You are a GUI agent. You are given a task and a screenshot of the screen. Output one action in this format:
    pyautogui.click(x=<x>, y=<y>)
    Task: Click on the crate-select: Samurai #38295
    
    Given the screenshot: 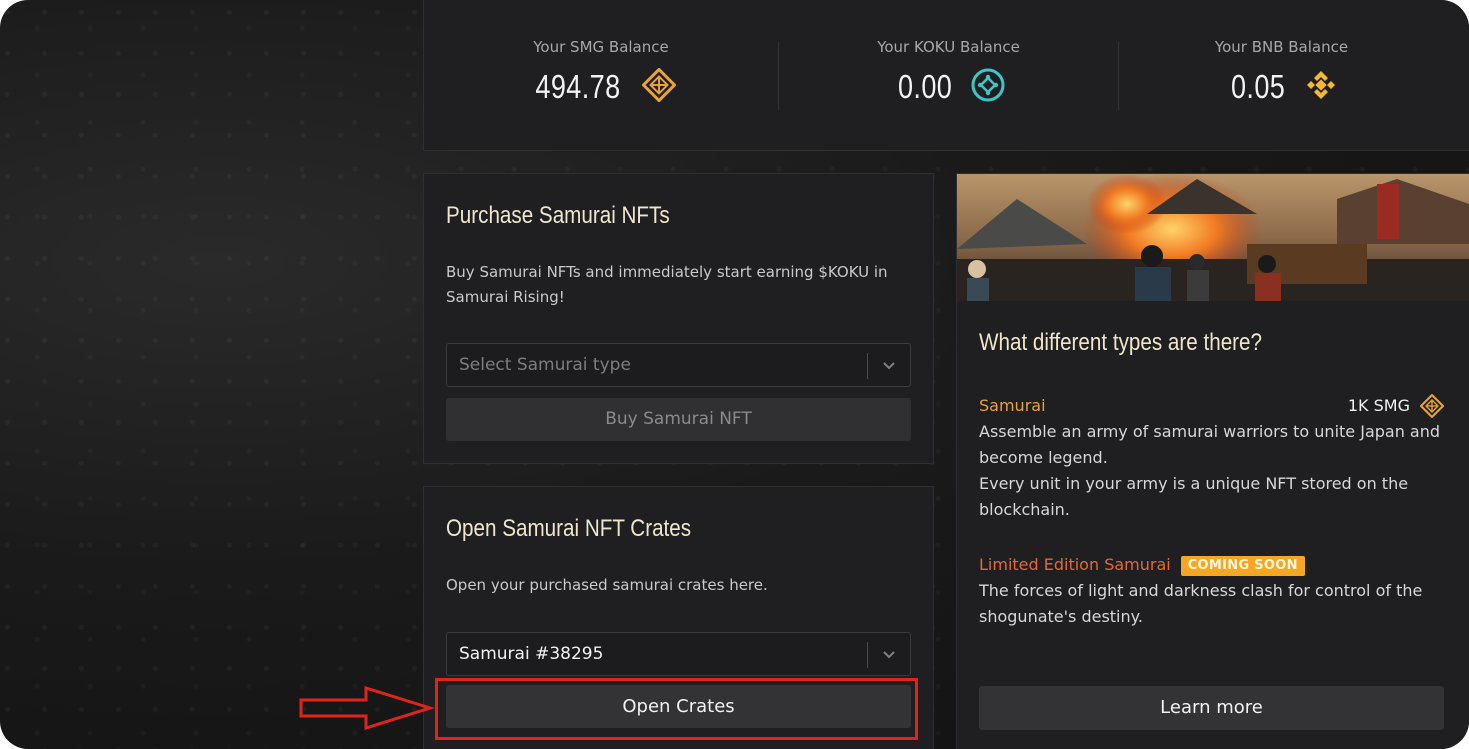 What is the action you would take?
    pyautogui.click(x=678, y=654)
    